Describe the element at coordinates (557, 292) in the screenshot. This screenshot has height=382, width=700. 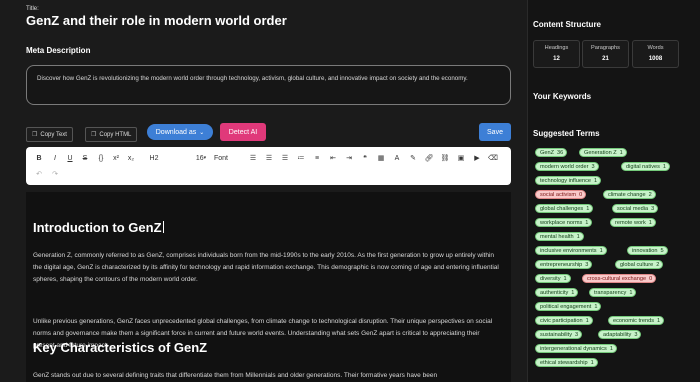
I see `suggested-term-chip: authenticity 1` at that location.